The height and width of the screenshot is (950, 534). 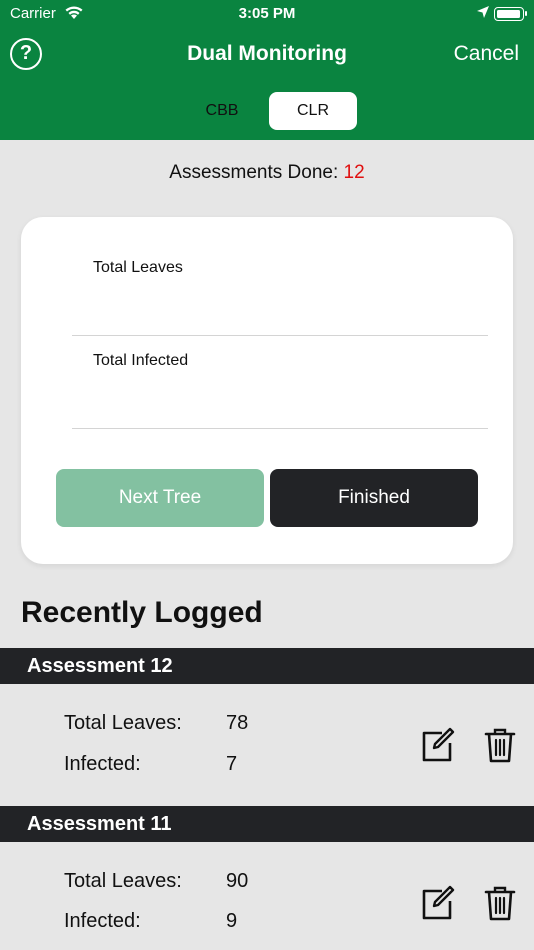 I want to click on total-leaves-value: 78, so click(x=237, y=723).